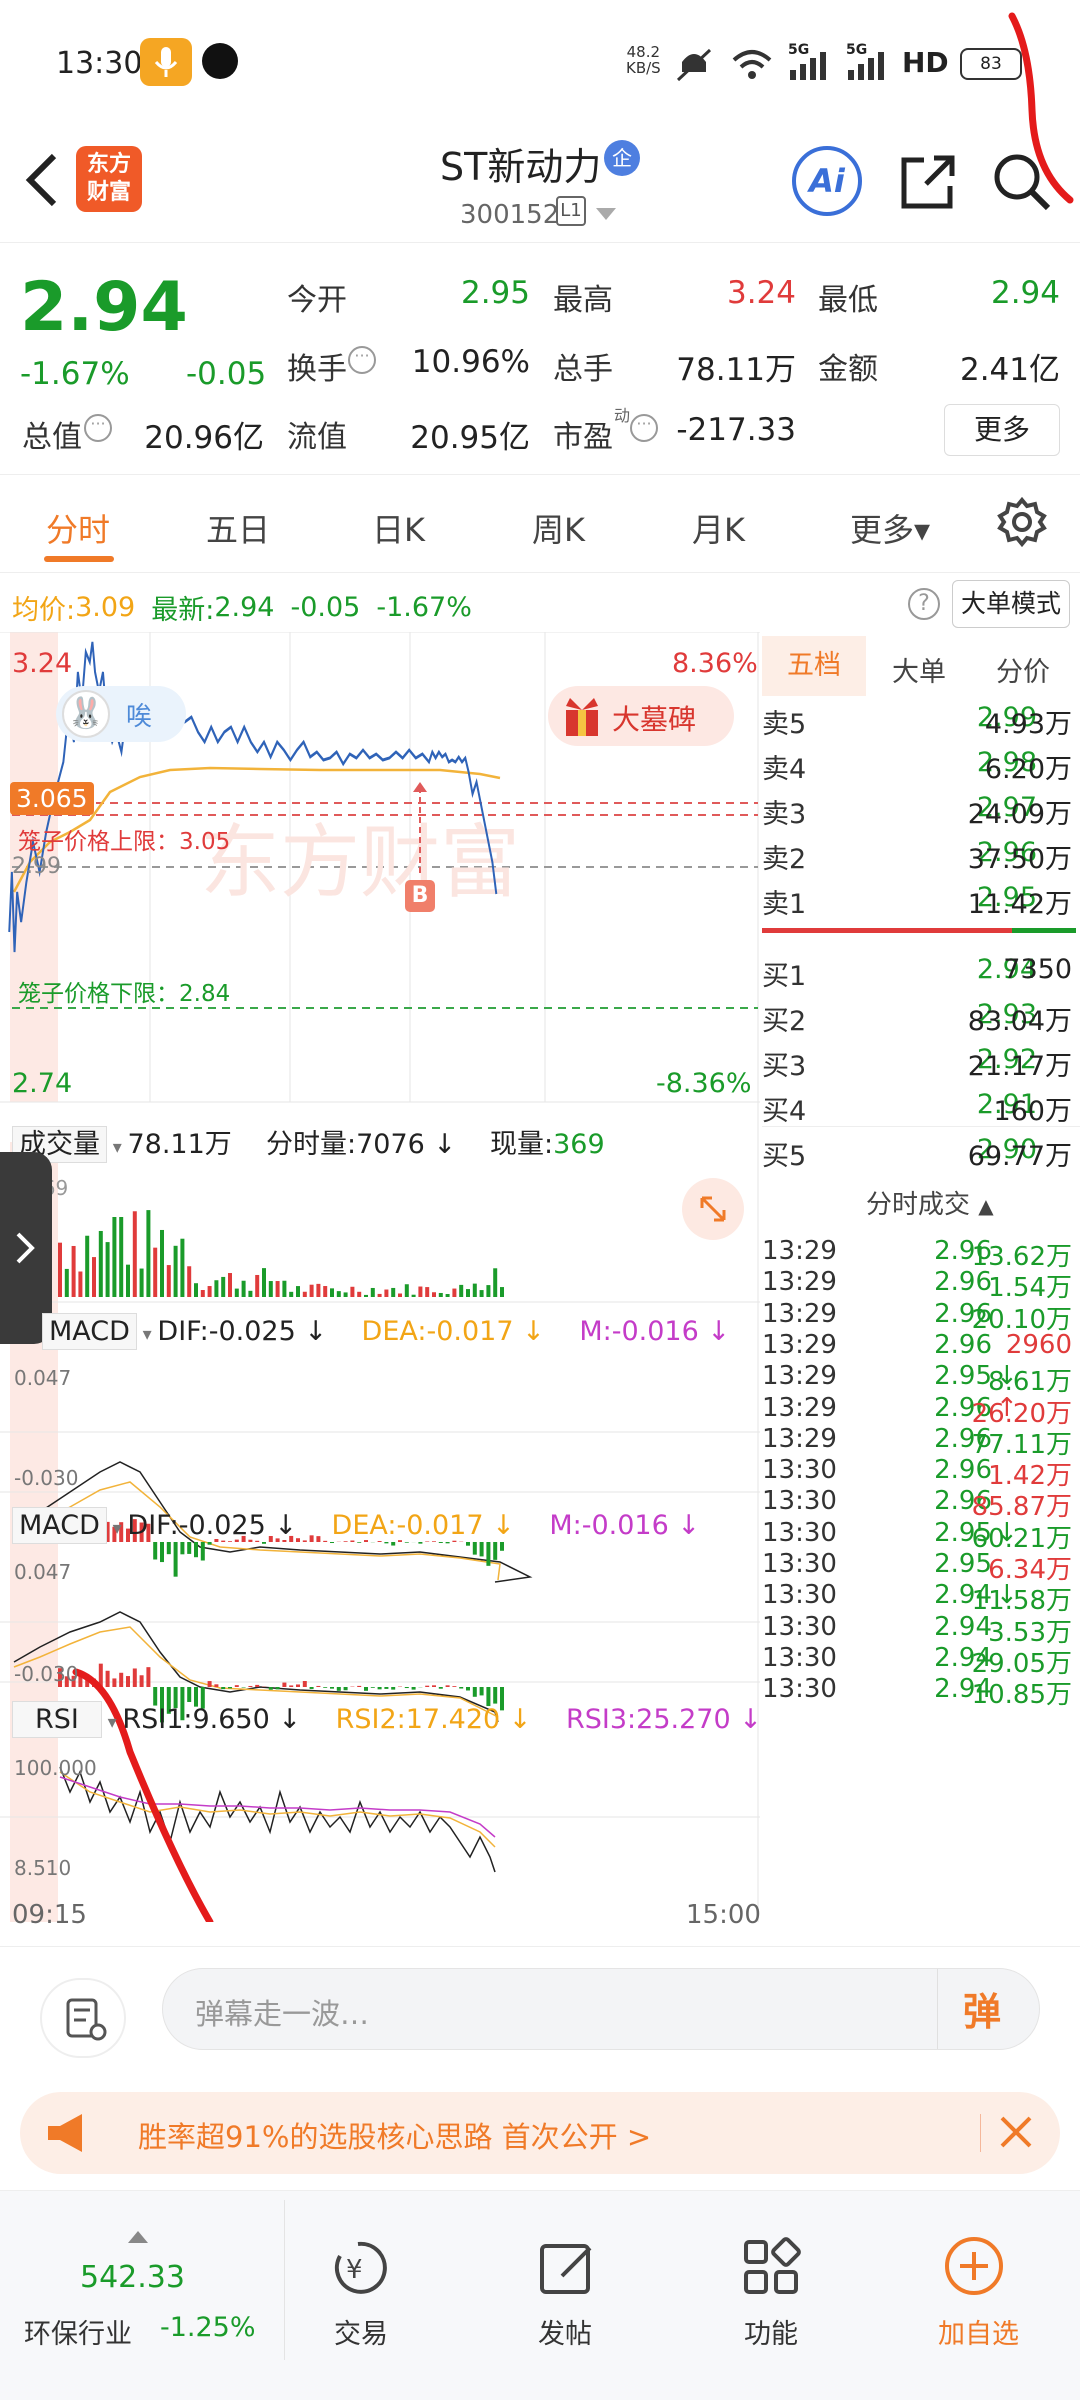  What do you see at coordinates (1019, 1066) in the screenshot?
I see `order-volume: 21.17万` at bounding box center [1019, 1066].